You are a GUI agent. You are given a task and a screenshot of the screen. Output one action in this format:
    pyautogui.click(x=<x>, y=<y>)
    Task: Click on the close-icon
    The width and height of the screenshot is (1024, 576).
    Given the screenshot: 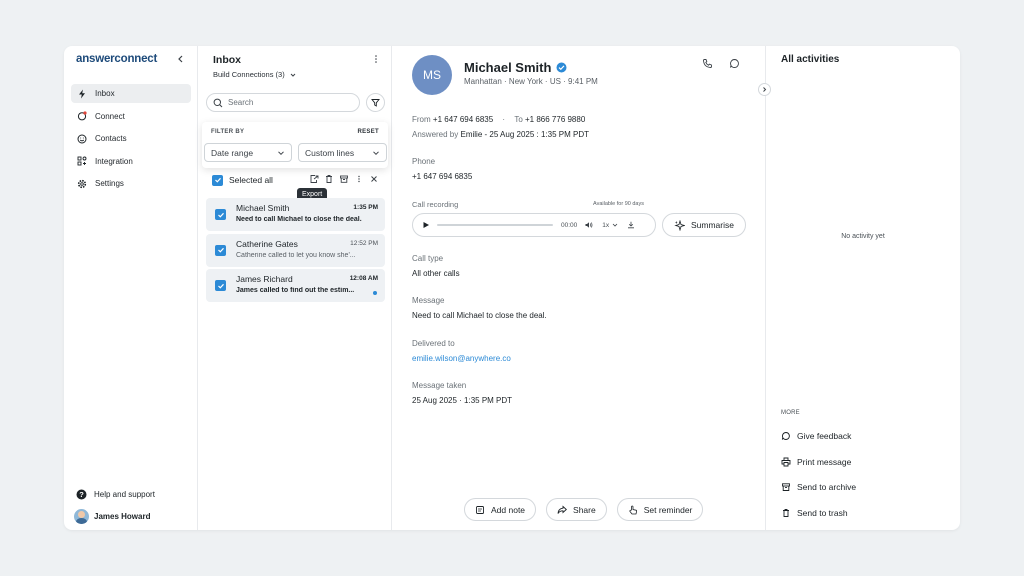 What is the action you would take?
    pyautogui.click(x=374, y=179)
    